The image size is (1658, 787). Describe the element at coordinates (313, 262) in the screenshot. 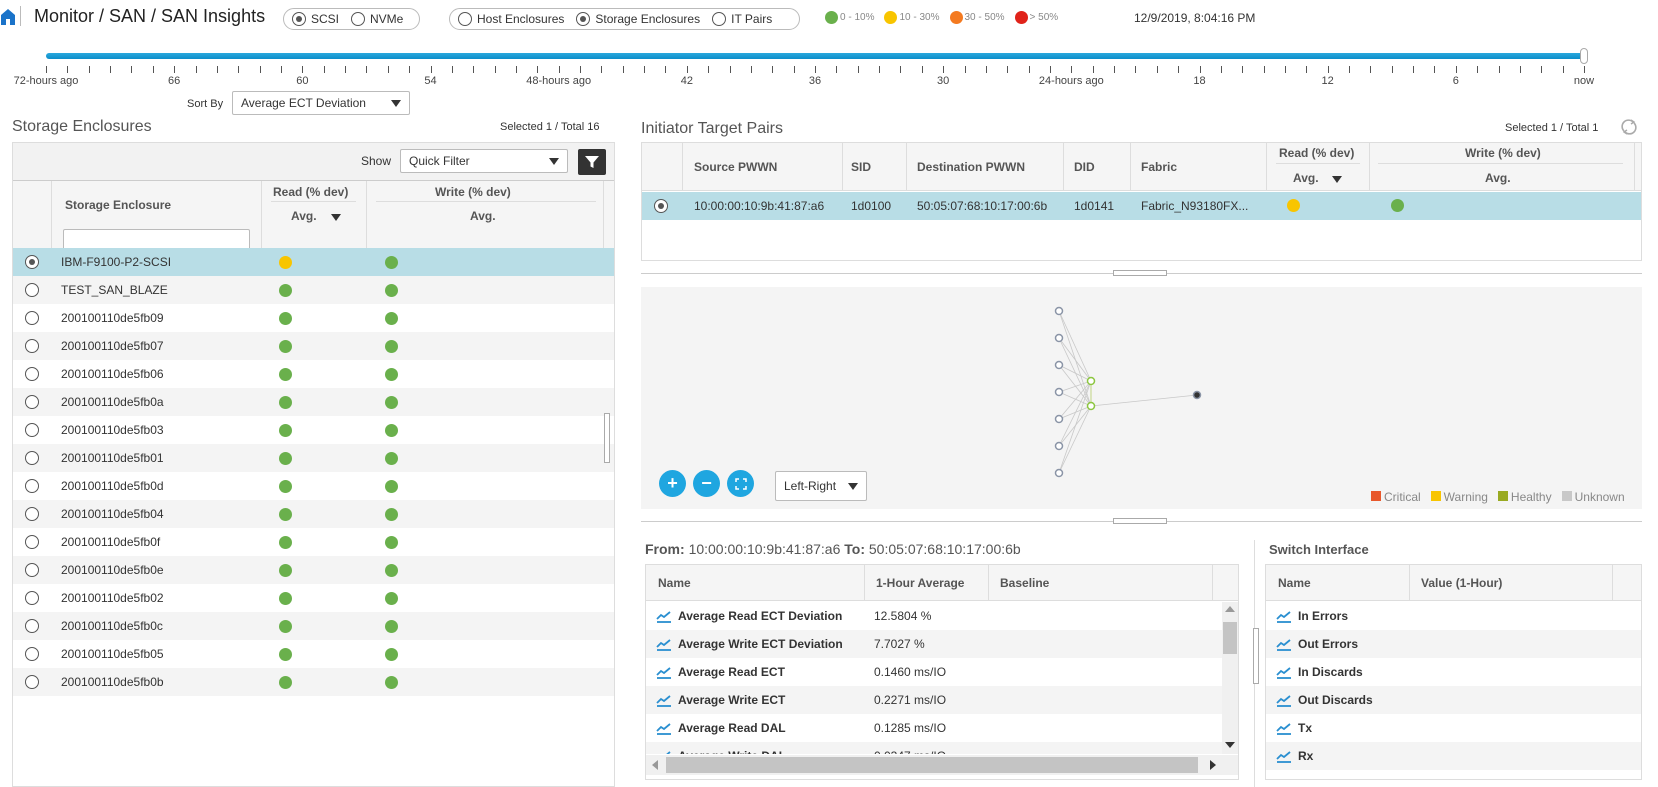

I see `table-row: IBM-F9100-P2-SCSI` at that location.